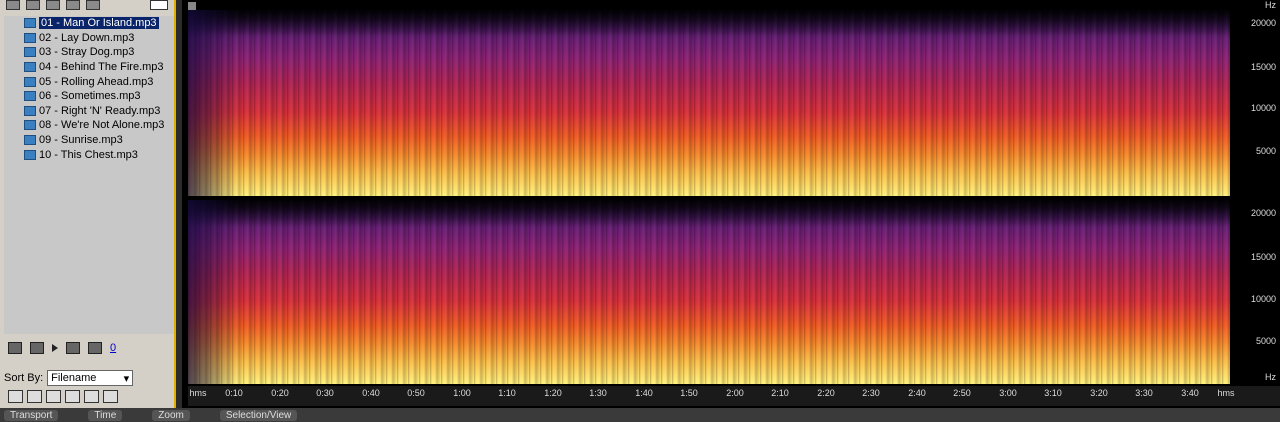  Describe the element at coordinates (371, 393) in the screenshot. I see `time-tick: 0:40` at that location.